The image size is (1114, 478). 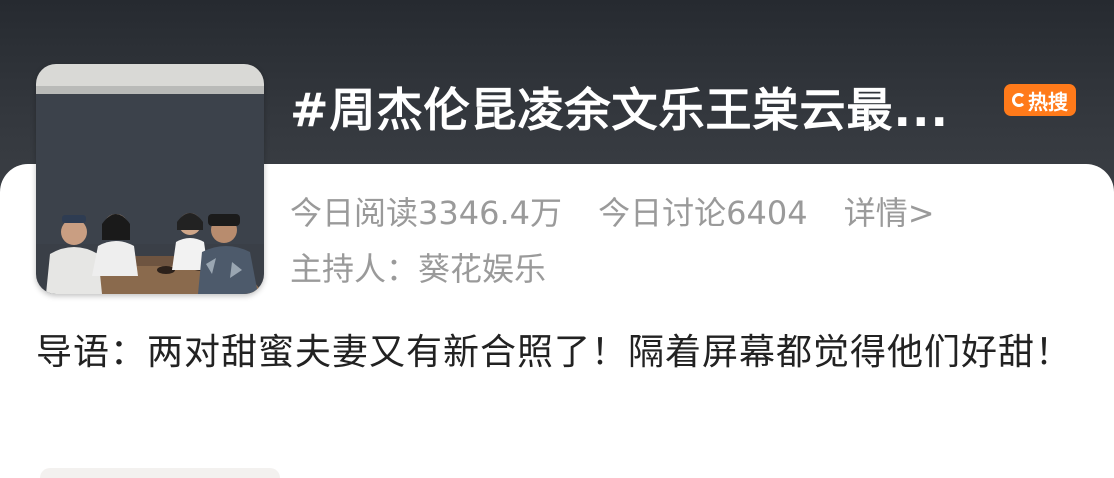 What do you see at coordinates (554, 352) in the screenshot?
I see `topic-intro: 导语：两对甜蜜夫妻又有新合照了！隔着屏幕都觉得他们好甜！` at bounding box center [554, 352].